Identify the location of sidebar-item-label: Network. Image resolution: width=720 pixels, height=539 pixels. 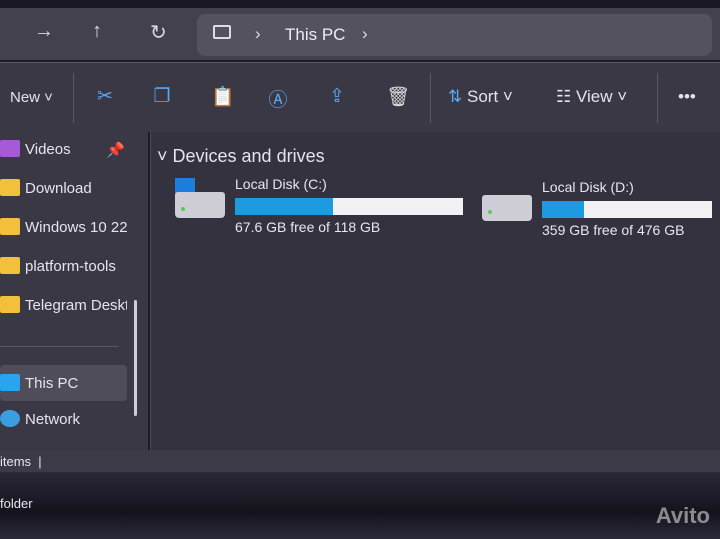
(53, 419).